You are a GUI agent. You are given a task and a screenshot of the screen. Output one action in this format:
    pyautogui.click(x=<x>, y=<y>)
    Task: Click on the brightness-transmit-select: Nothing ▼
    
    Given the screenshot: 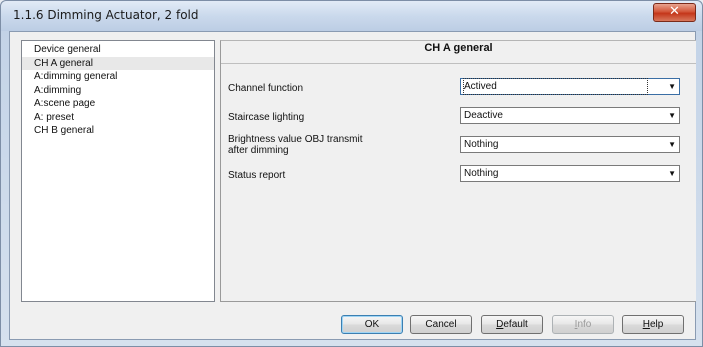 What is the action you would take?
    pyautogui.click(x=570, y=144)
    